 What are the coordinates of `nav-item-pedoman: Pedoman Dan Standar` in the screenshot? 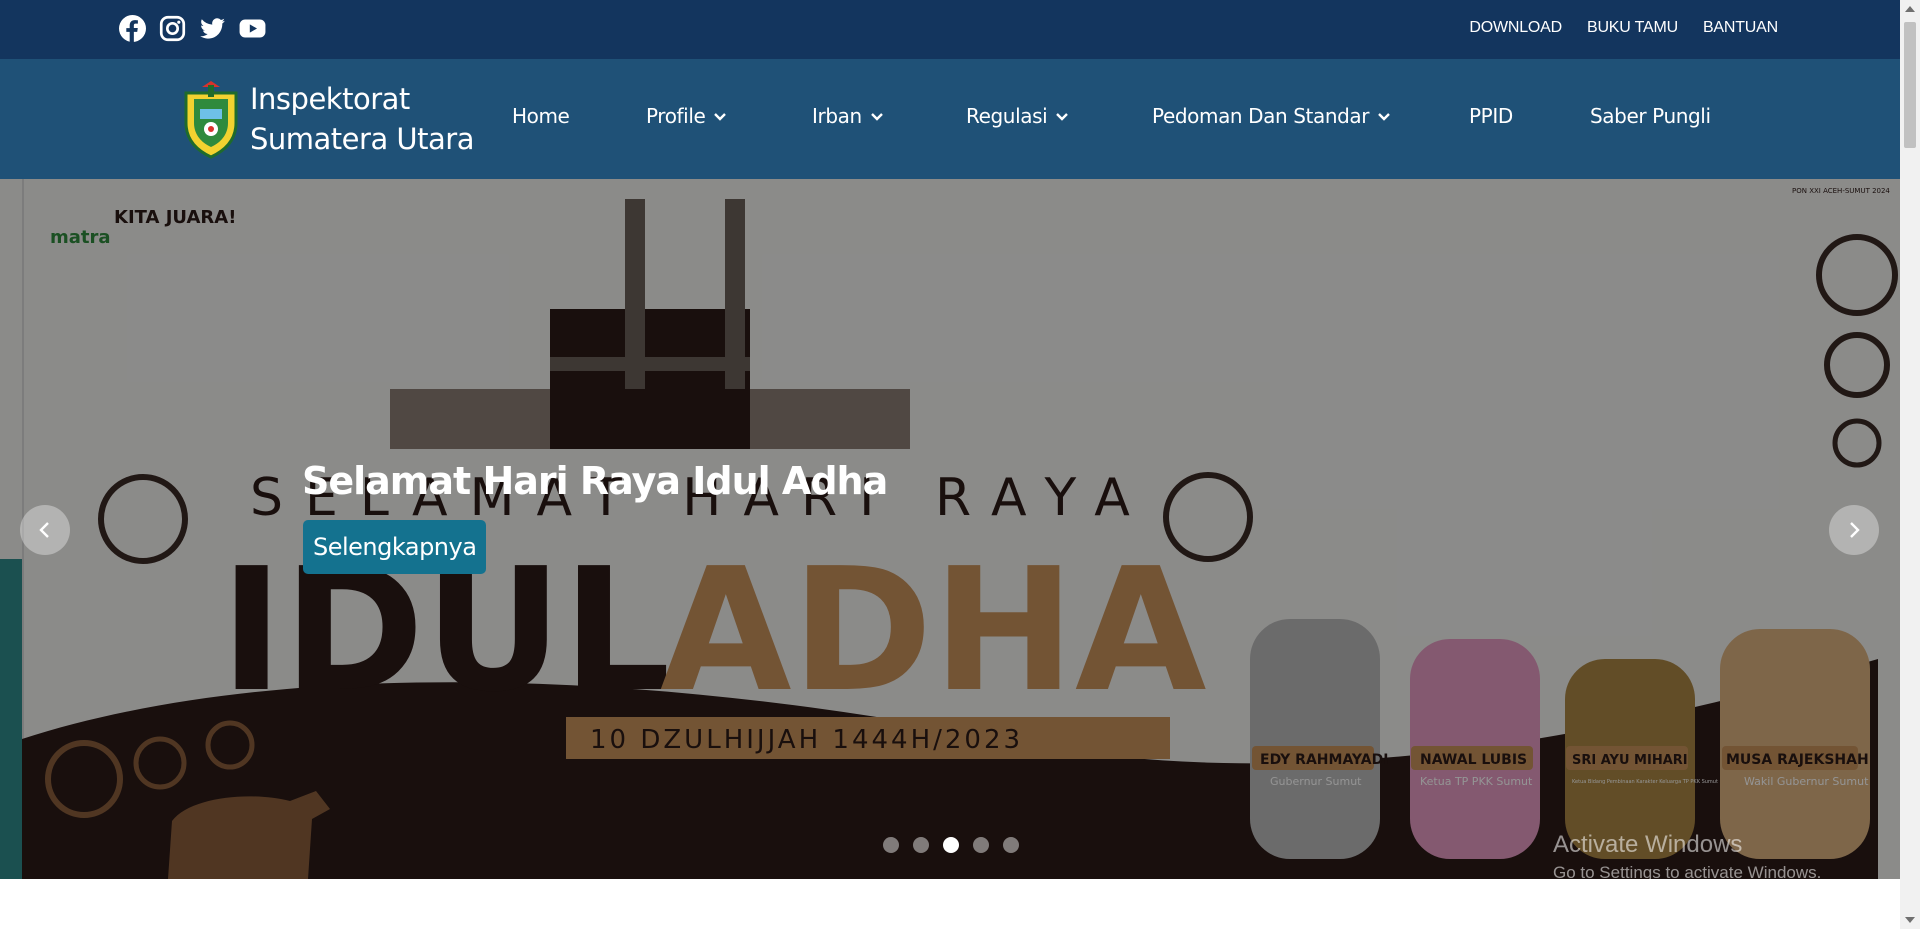 It's located at (1271, 116).